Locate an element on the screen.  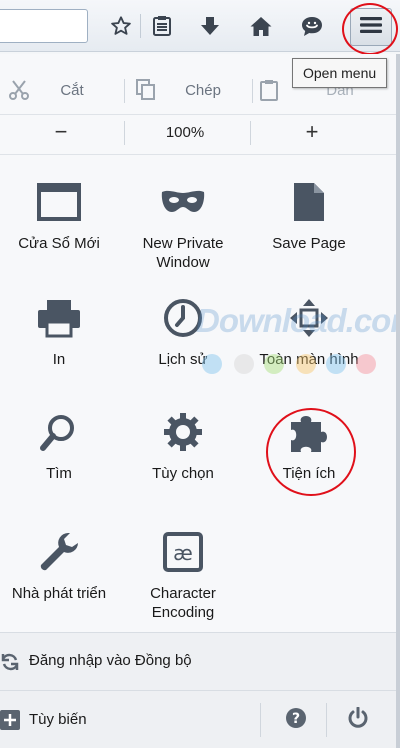
cut-label: Cắt is located at coordinates (72, 90).